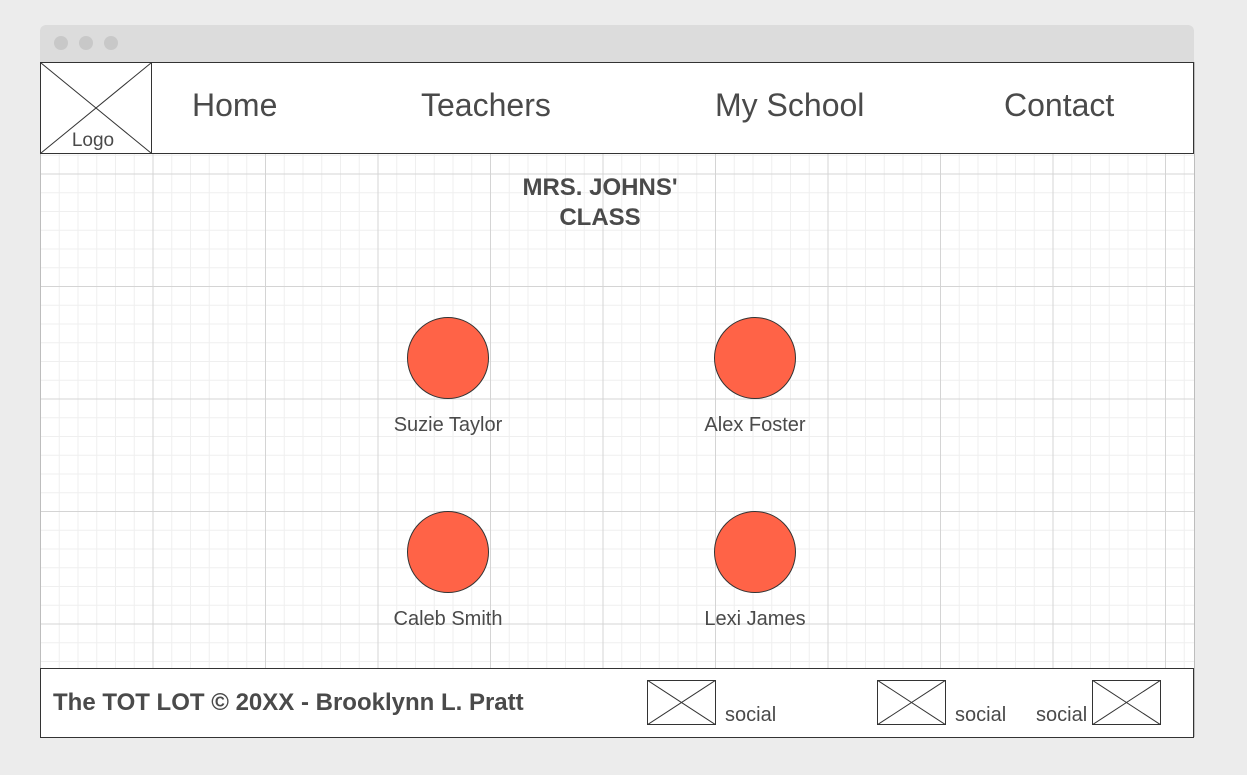 This screenshot has width=1247, height=775. Describe the element at coordinates (93, 140) in the screenshot. I see `logo-label: Logo` at that location.